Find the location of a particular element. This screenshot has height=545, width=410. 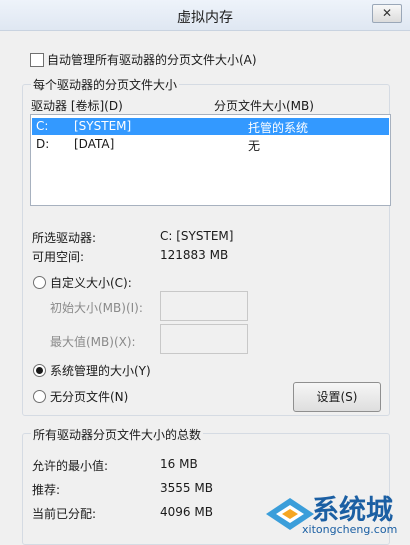

column-header-drive: 驱动器 [卷标](D) is located at coordinates (77, 106).